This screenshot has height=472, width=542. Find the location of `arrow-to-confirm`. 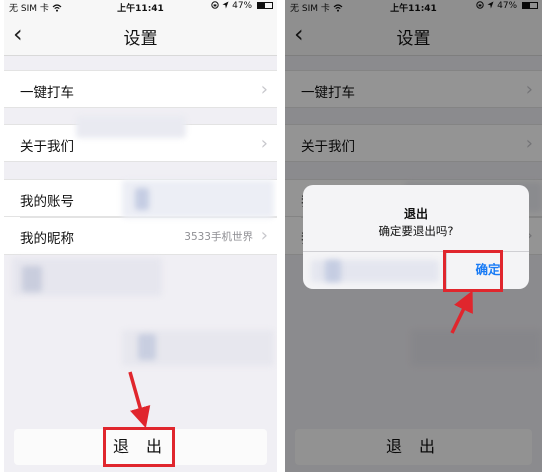

arrow-to-confirm is located at coordinates (461, 312).